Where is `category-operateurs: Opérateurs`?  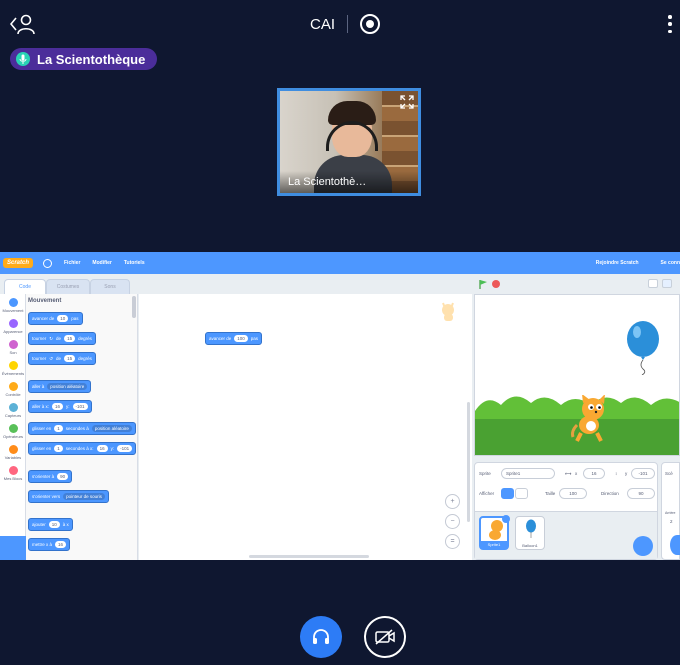
category-operateurs: Opérateurs is located at coordinates (13, 431).